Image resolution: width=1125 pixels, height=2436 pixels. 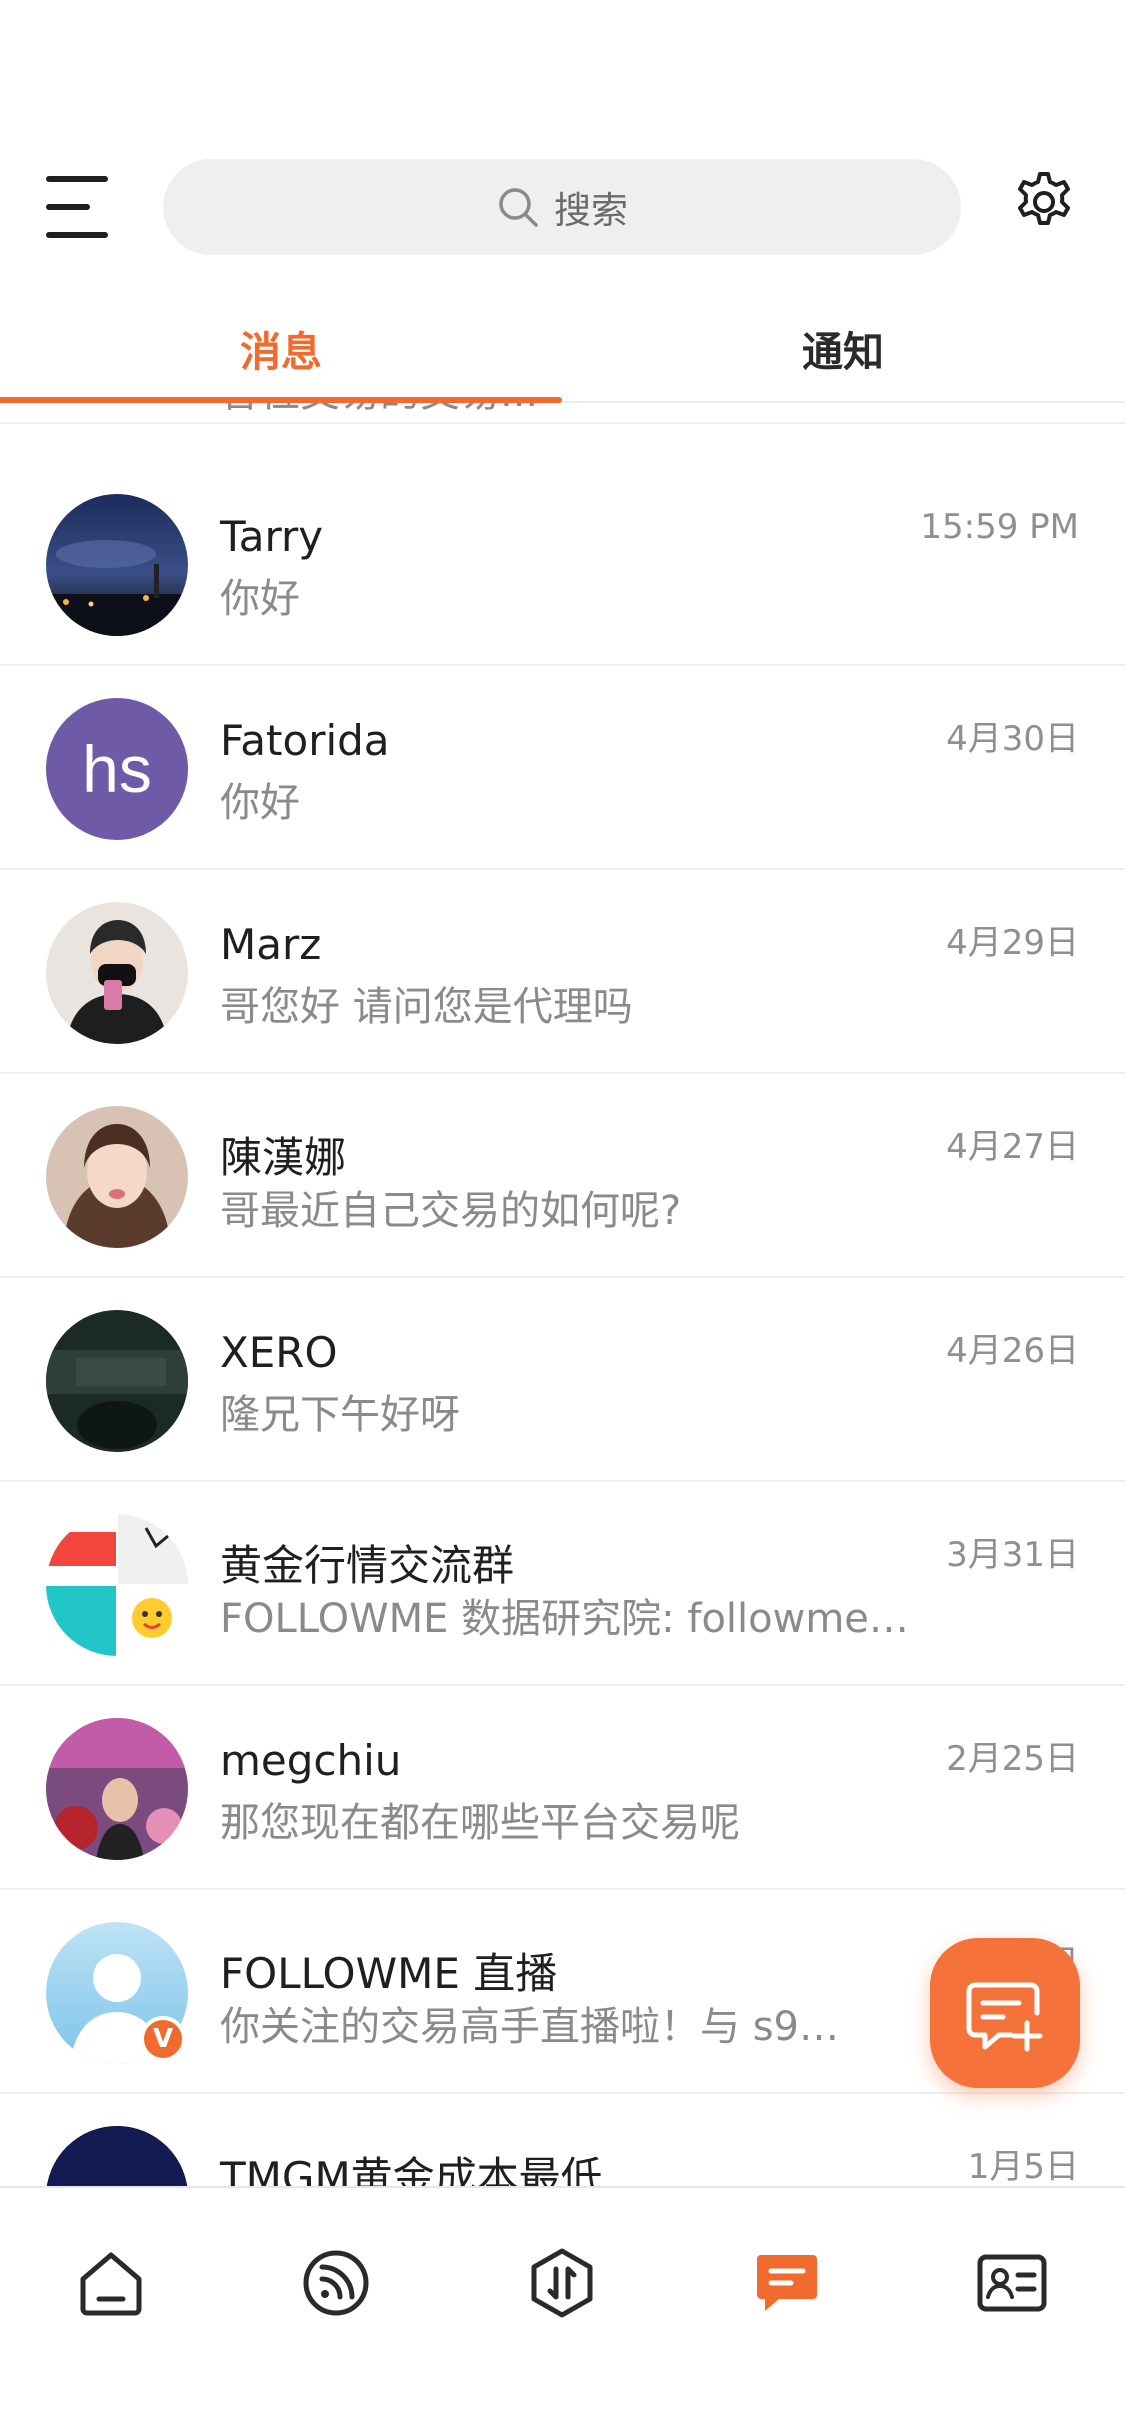 I want to click on search-bar: 搜索, so click(x=562, y=207).